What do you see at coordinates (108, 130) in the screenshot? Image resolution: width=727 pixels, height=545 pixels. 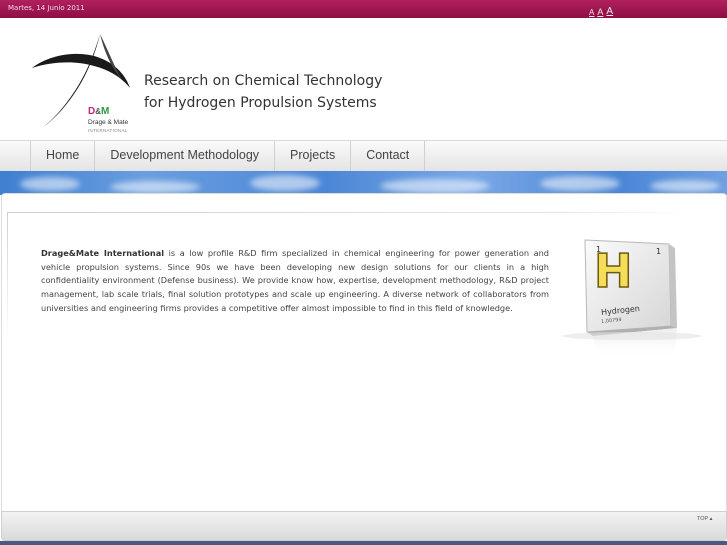 I see `logo-company-subtitle: INTERNATIONAL` at bounding box center [108, 130].